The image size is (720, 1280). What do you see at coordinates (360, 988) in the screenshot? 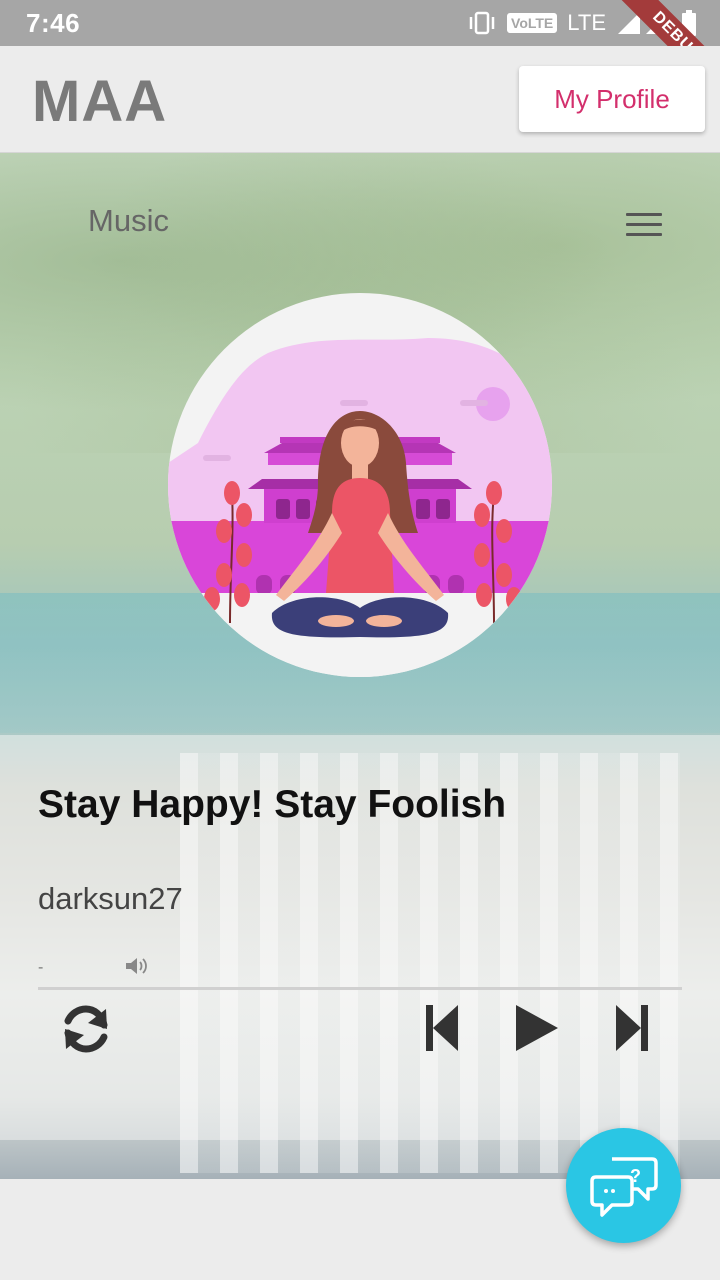
I see `progress-bar` at bounding box center [360, 988].